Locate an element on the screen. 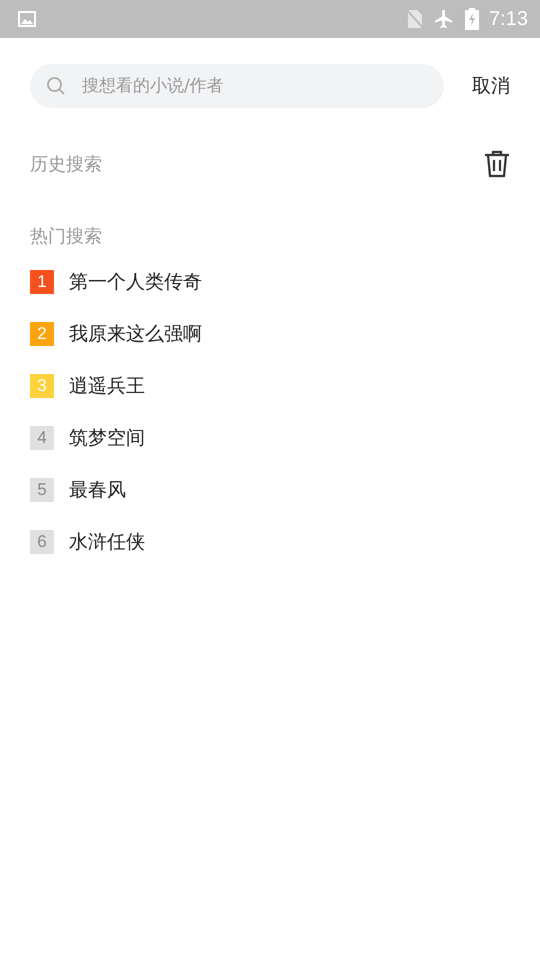  rank-badge: 2 is located at coordinates (42, 334).